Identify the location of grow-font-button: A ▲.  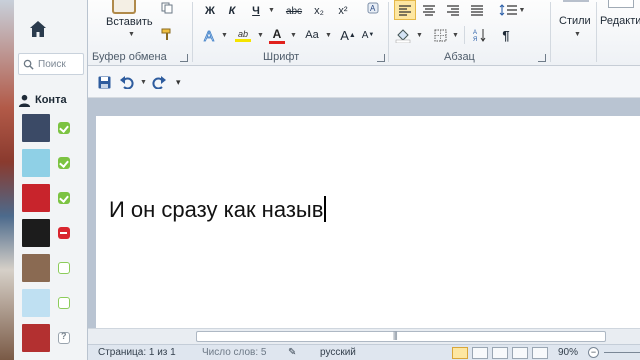
(348, 35).